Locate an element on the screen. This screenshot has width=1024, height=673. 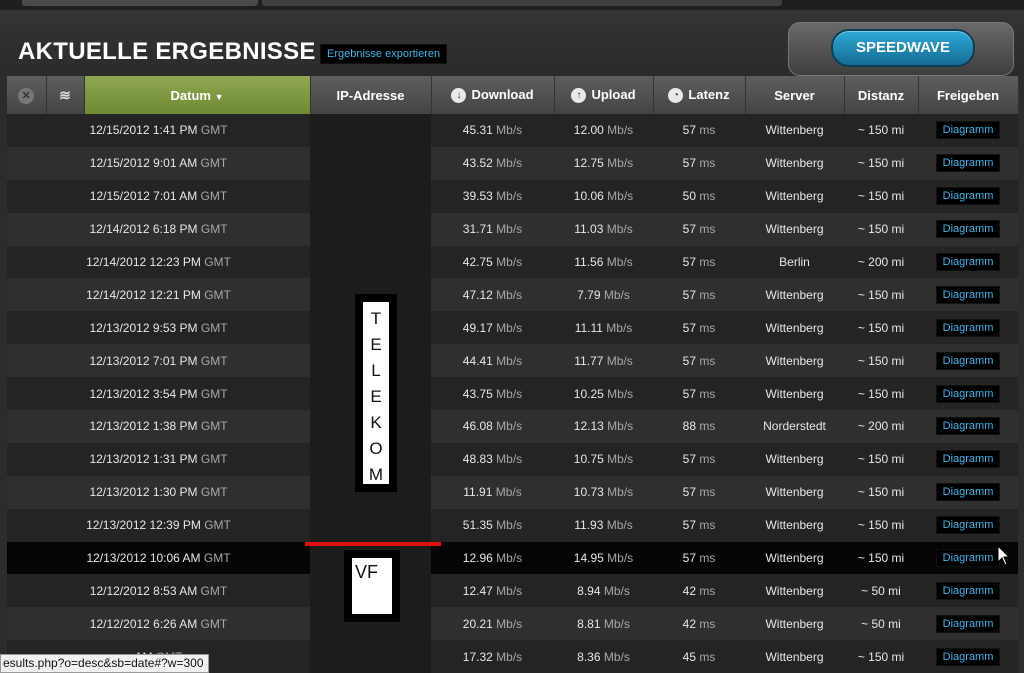
layers-icon: ≋ is located at coordinates (65, 95).